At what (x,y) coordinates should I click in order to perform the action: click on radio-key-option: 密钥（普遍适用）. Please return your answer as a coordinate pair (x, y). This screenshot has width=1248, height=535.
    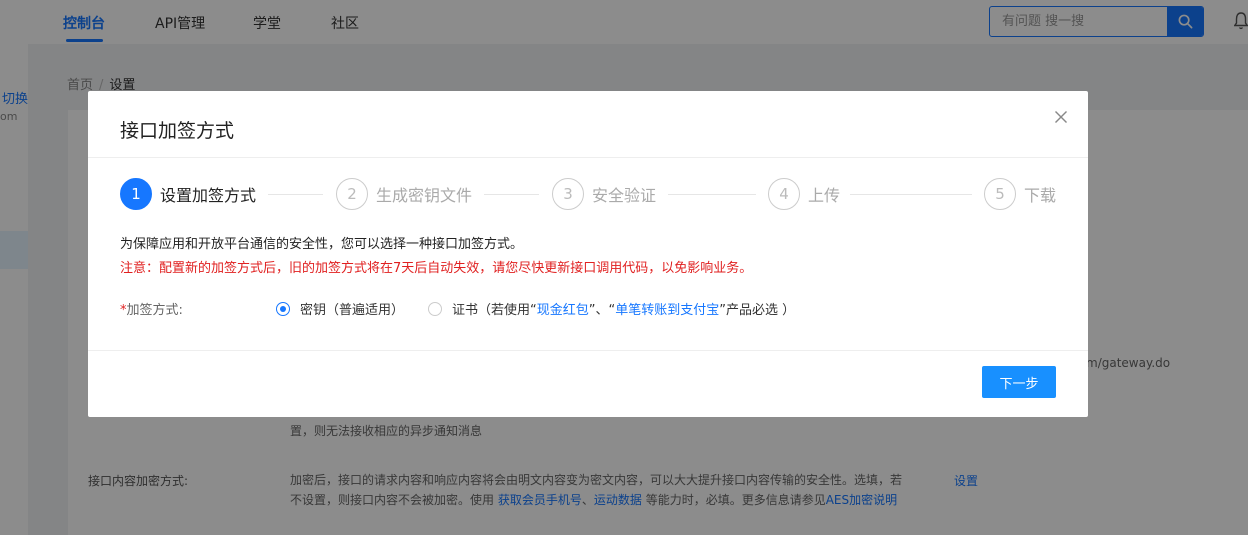
    Looking at the image, I should click on (340, 308).